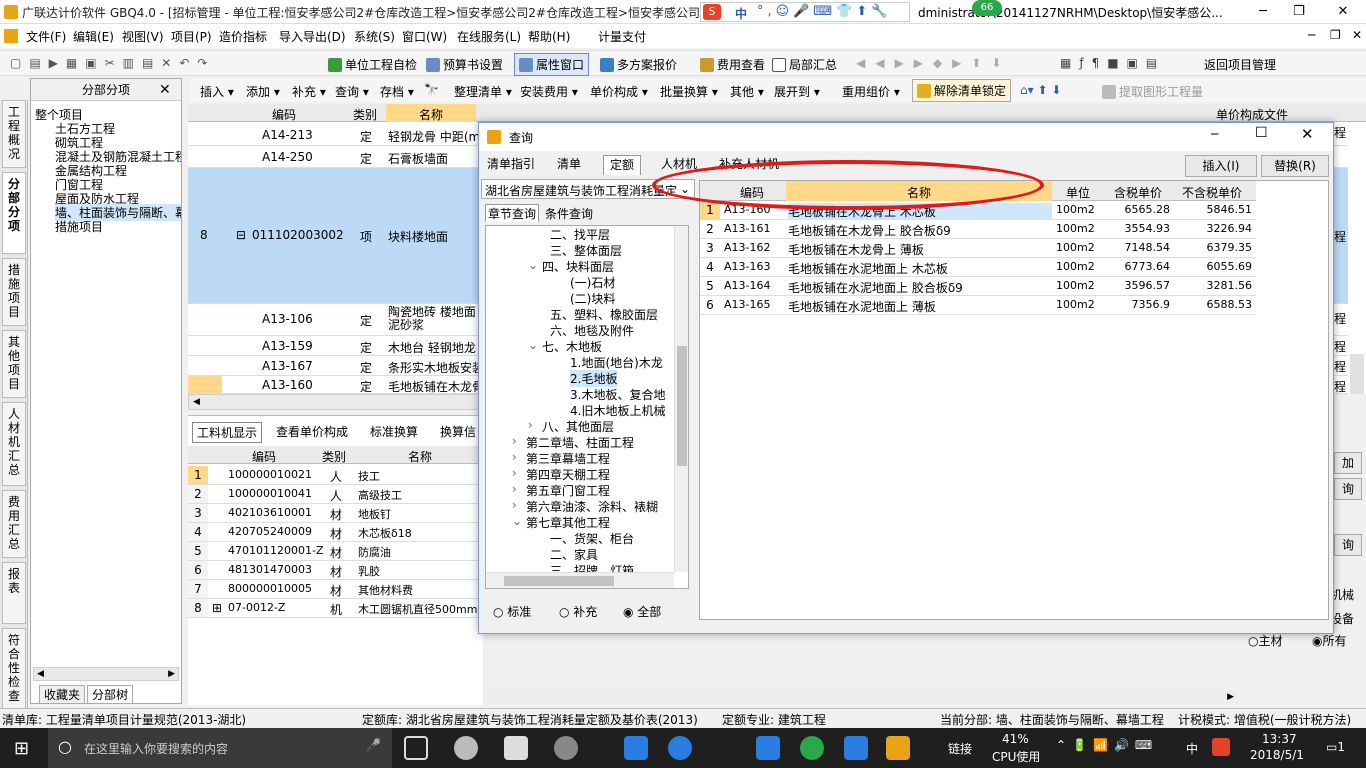 This screenshot has width=1366, height=768. Describe the element at coordinates (586, 250) in the screenshot. I see `tree-node: 三、整体面层` at that location.